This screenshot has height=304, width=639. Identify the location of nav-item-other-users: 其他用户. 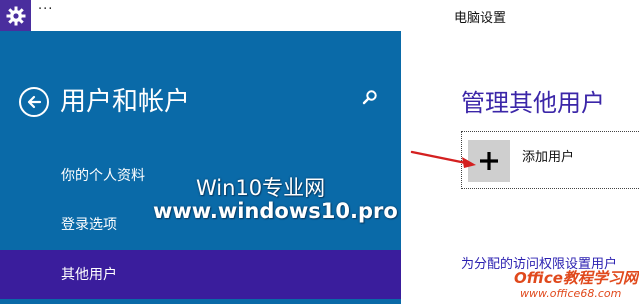
(200, 274).